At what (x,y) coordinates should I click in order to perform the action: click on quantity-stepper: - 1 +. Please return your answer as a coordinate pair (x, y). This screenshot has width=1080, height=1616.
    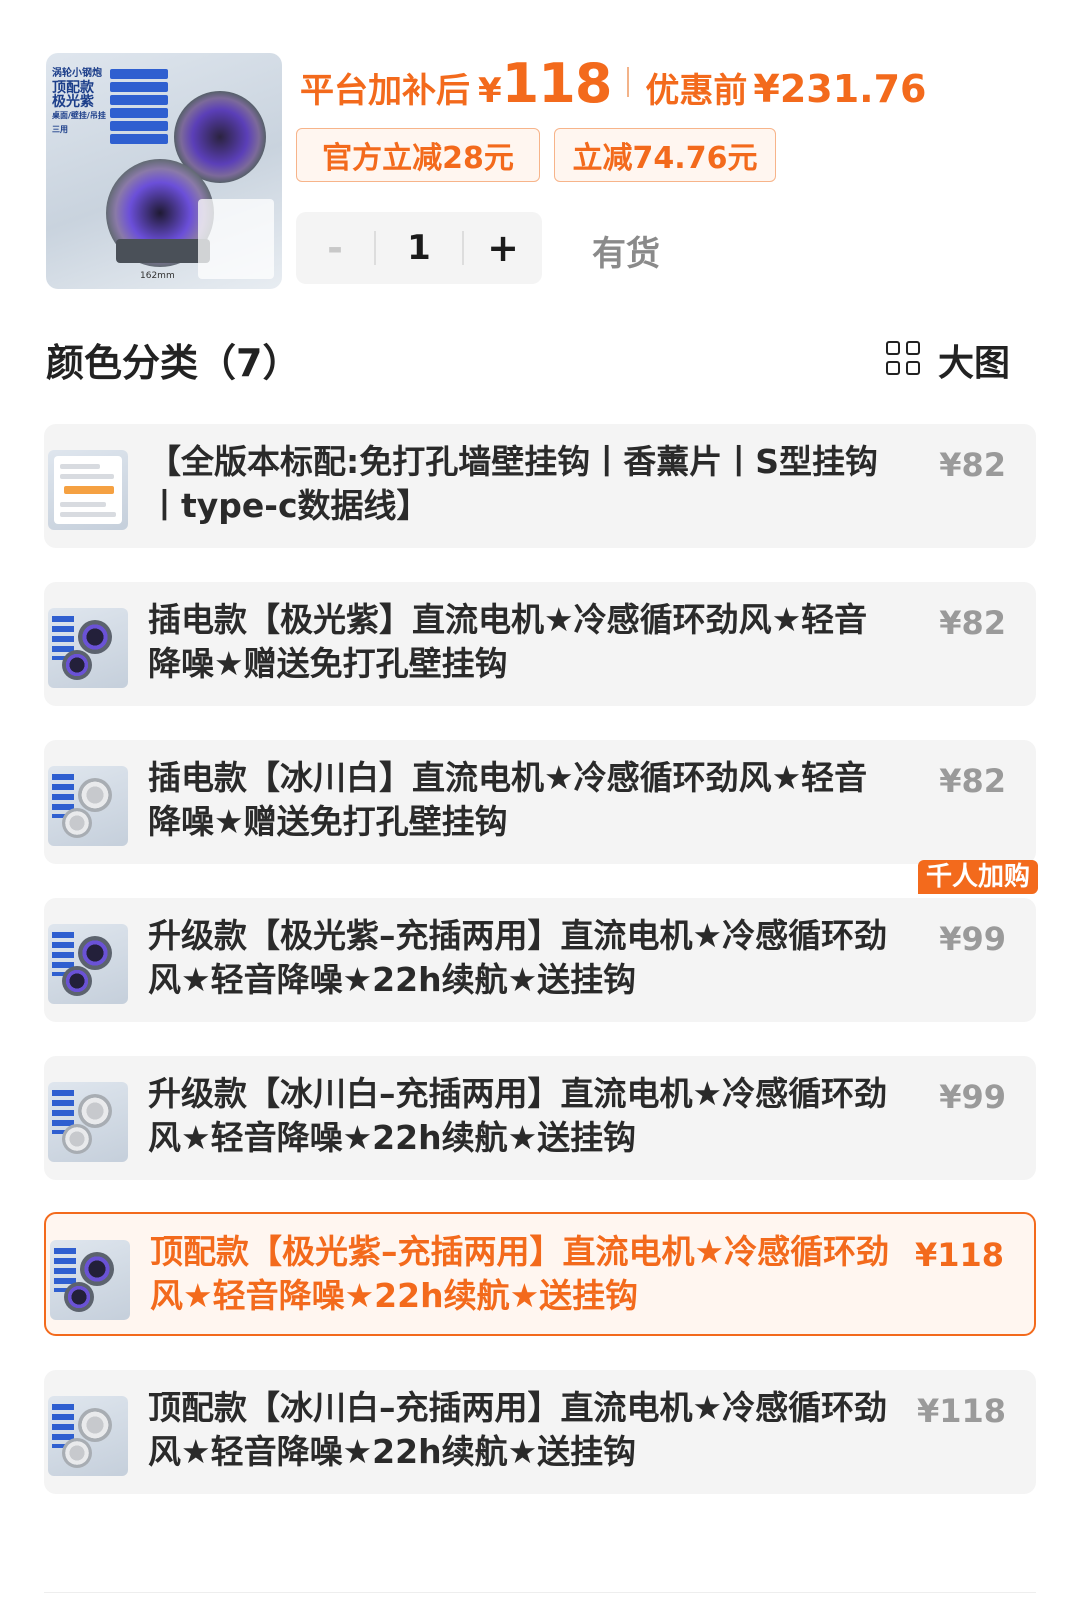
    Looking at the image, I should click on (419, 248).